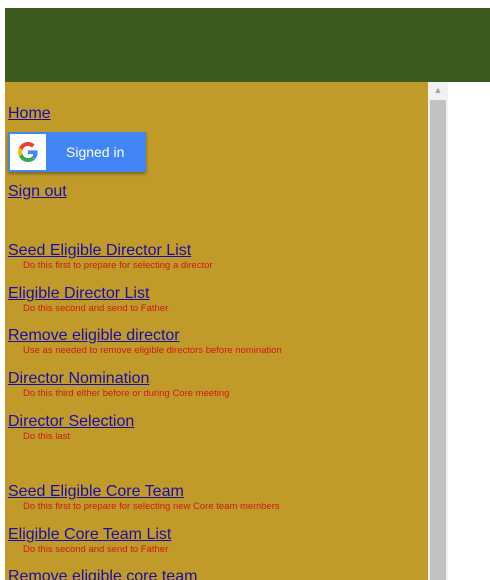 This screenshot has height=580, width=490. I want to click on director-selection-link: Director Selection, so click(71, 421).